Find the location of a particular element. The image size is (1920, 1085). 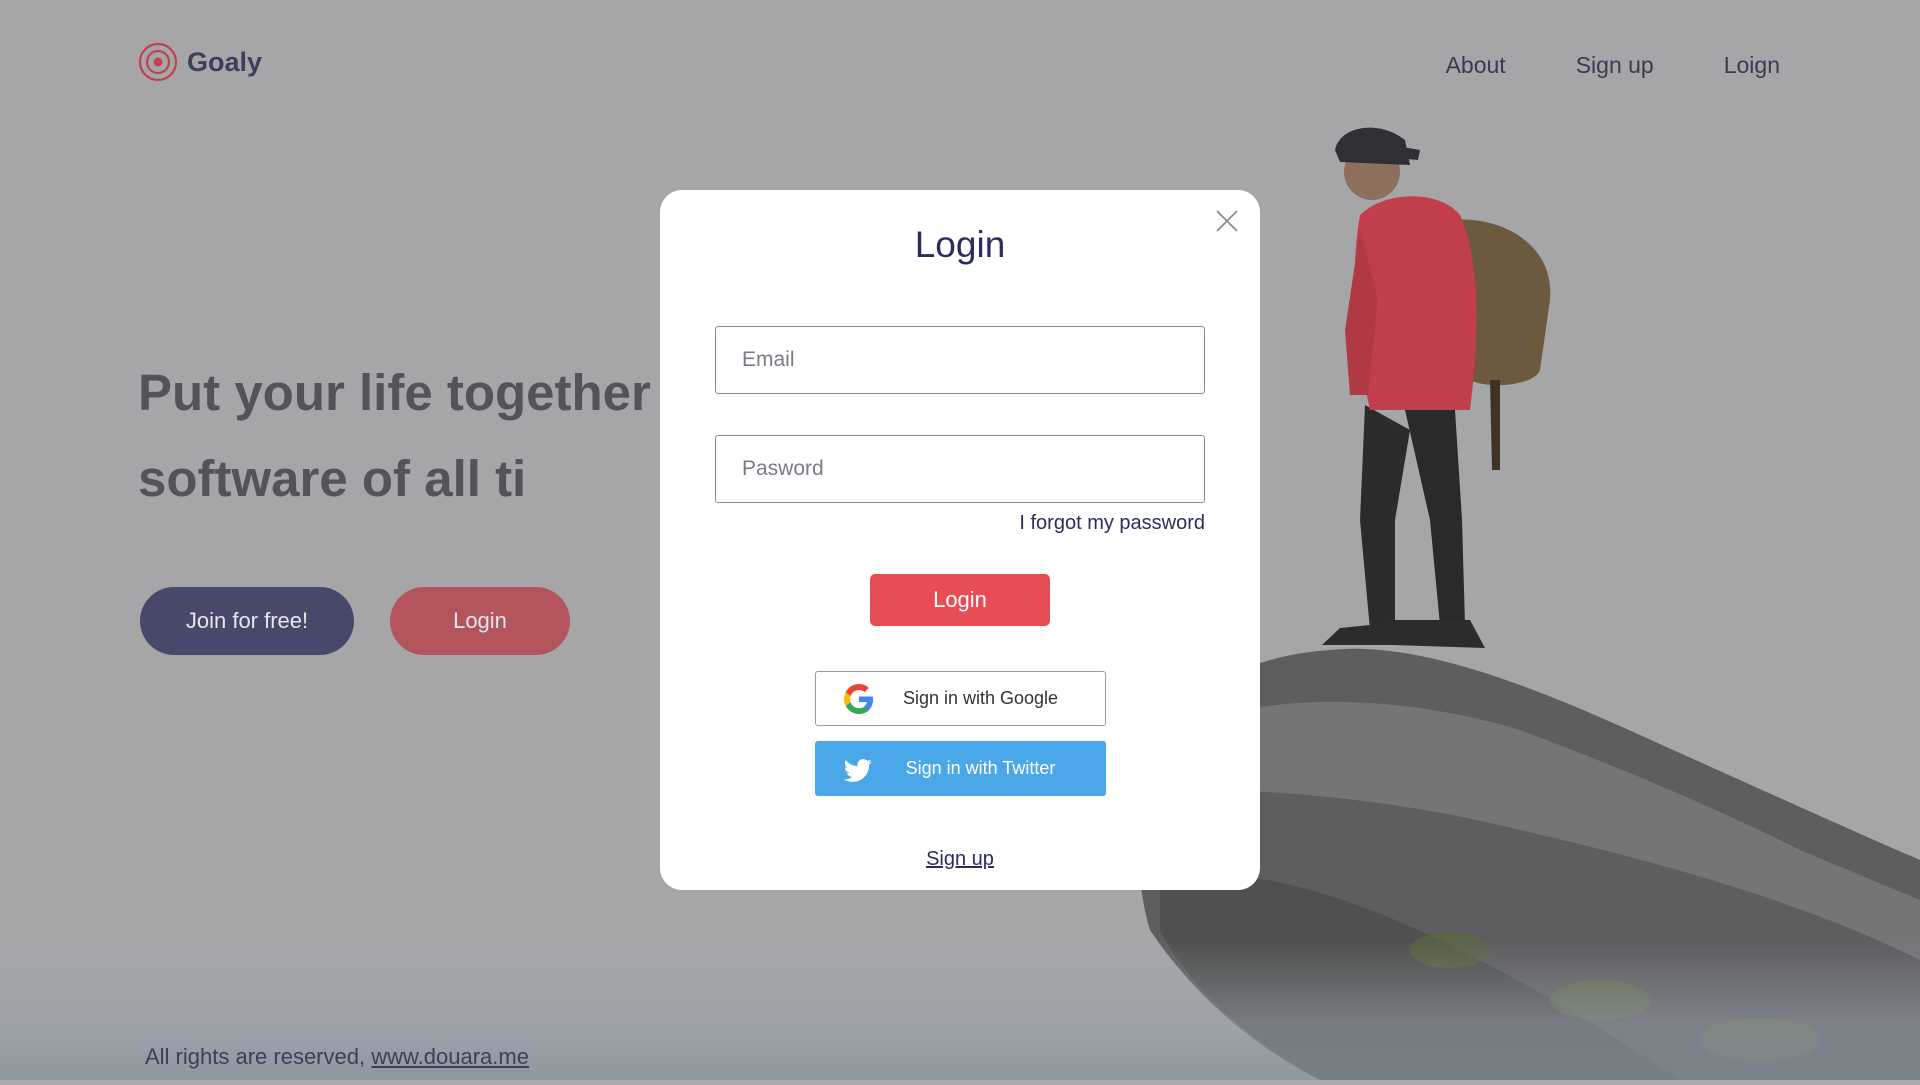

nav-link-login: Loign is located at coordinates (1752, 65).